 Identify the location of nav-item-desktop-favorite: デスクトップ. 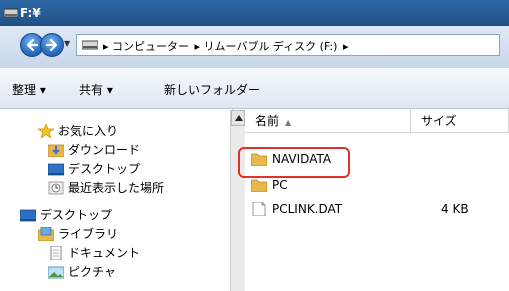
(94, 169).